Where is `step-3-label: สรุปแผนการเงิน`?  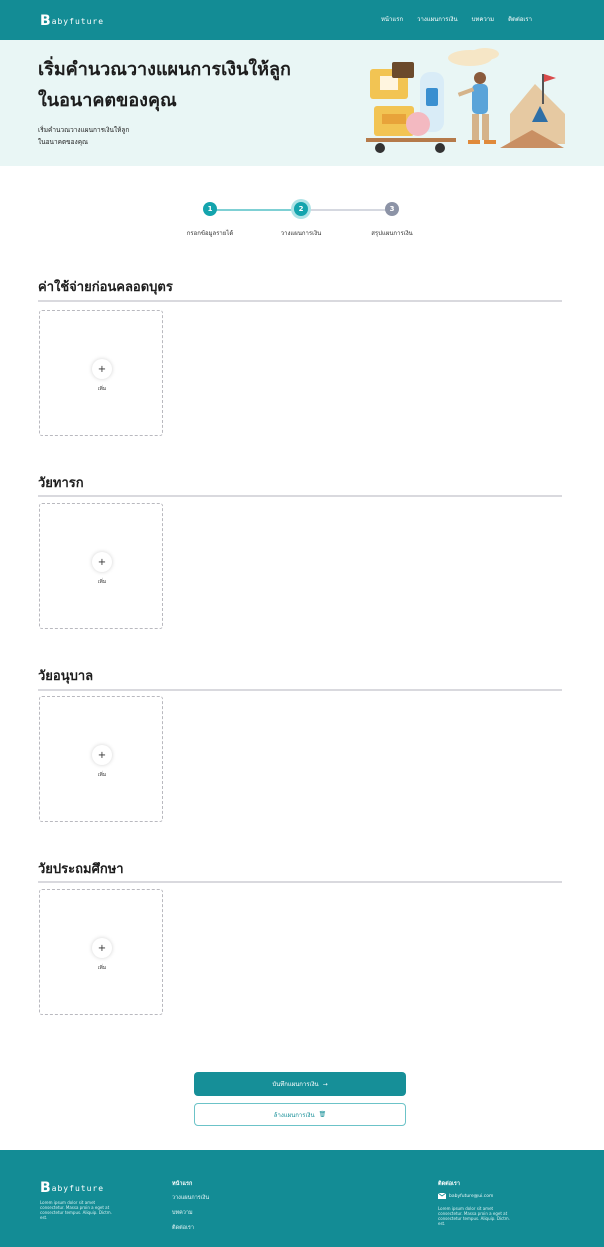 step-3-label: สรุปแผนการเงิน is located at coordinates (392, 233).